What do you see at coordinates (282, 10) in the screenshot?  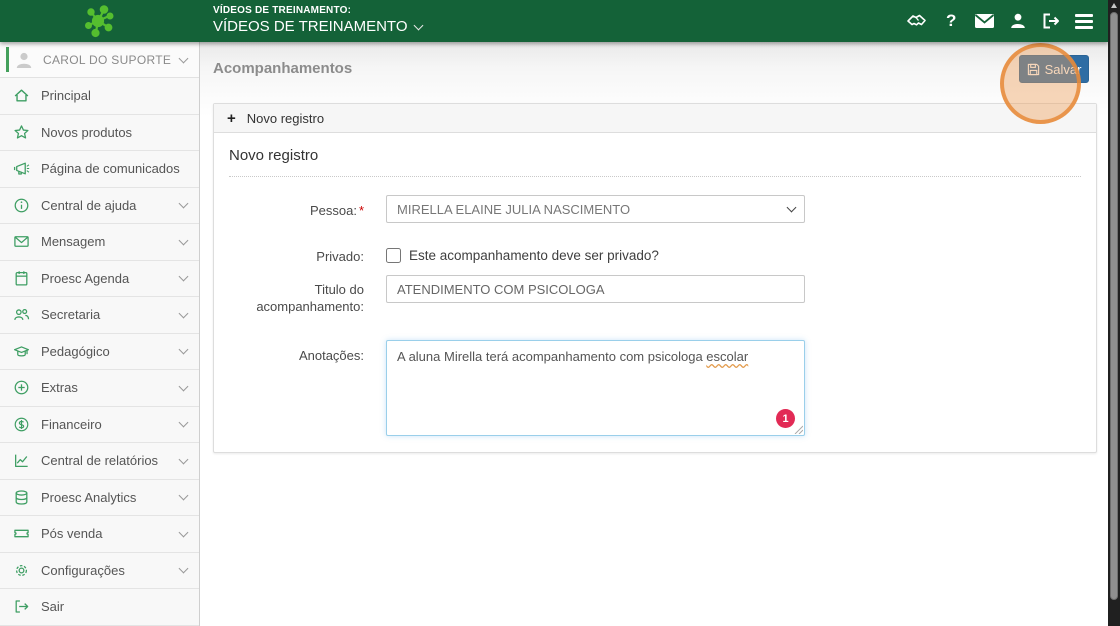 I see `context-label: VÍDEOS DE TREINAMENTO:` at bounding box center [282, 10].